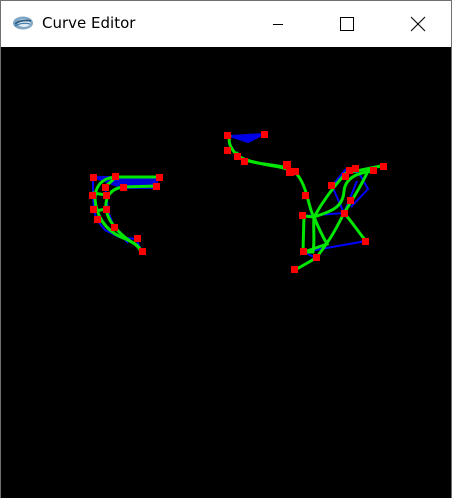  I want to click on close-button, so click(417, 24).